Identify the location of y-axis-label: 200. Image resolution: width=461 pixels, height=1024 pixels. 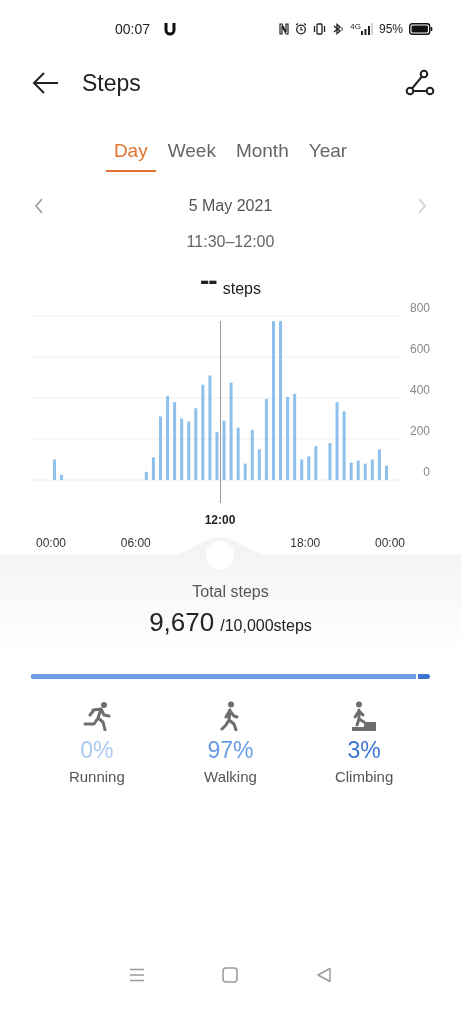
(419, 431).